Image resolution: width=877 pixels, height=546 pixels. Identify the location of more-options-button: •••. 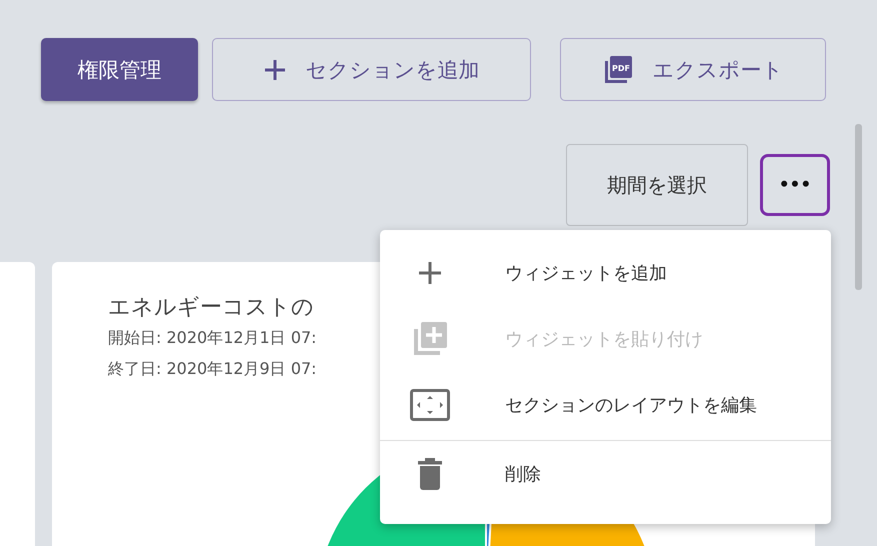
(795, 185).